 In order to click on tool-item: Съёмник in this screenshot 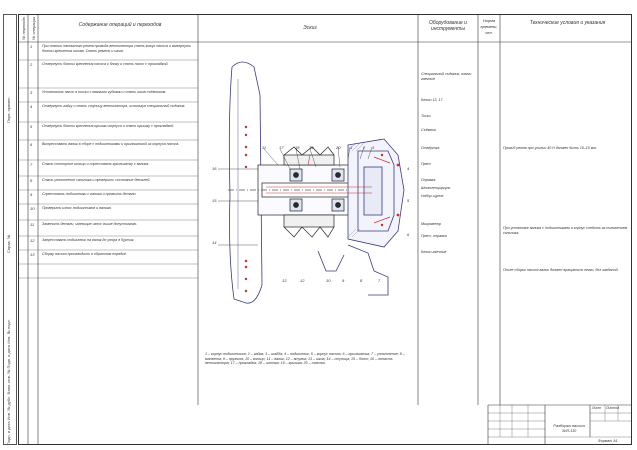, I will do `click(428, 130)`.